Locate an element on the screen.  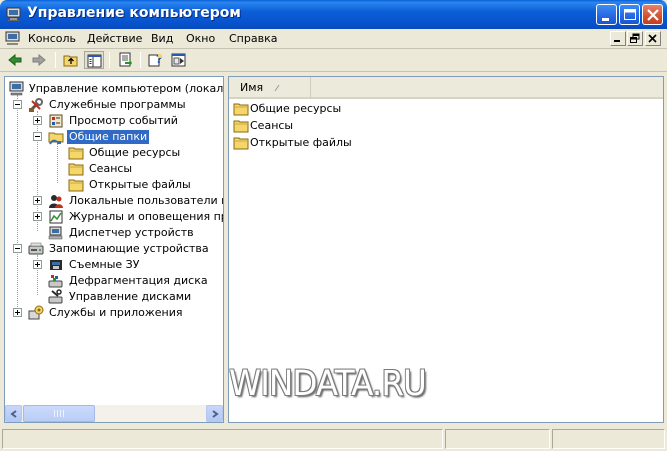
scroll-left-button is located at coordinates (13, 413).